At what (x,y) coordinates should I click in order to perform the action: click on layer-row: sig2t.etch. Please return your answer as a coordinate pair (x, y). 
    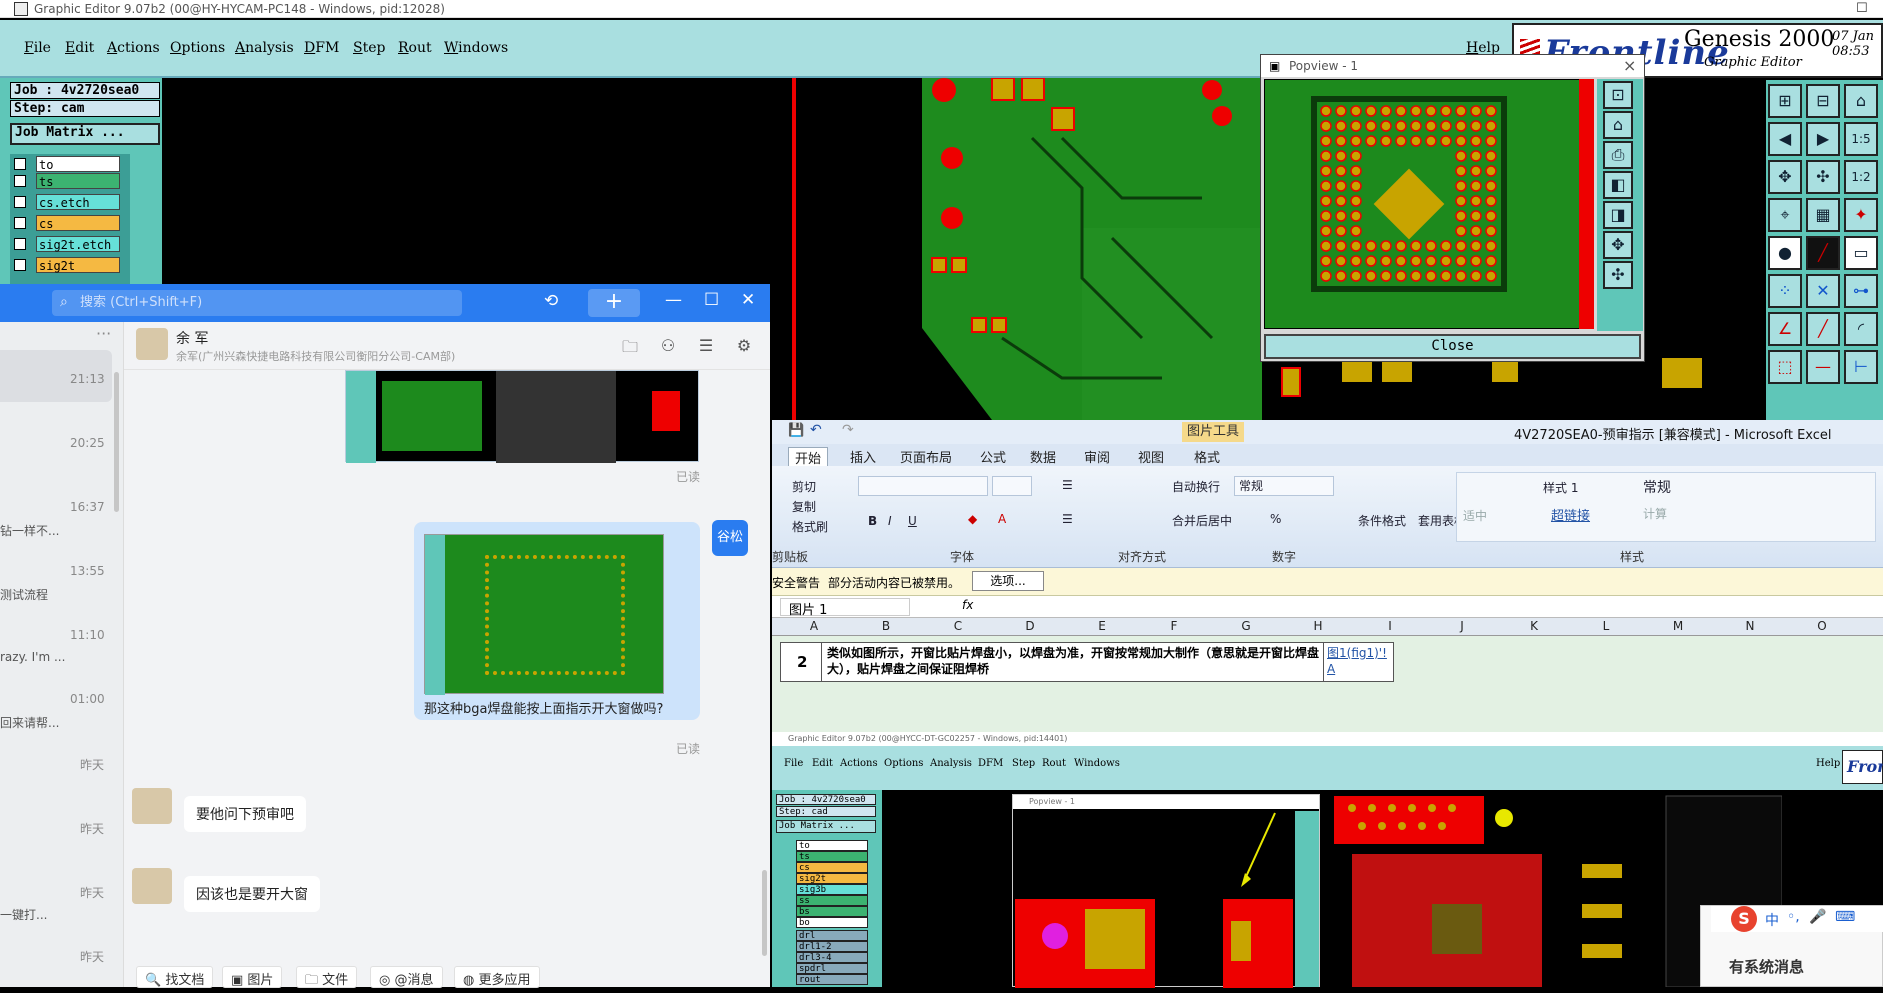
    Looking at the image, I should click on (73, 244).